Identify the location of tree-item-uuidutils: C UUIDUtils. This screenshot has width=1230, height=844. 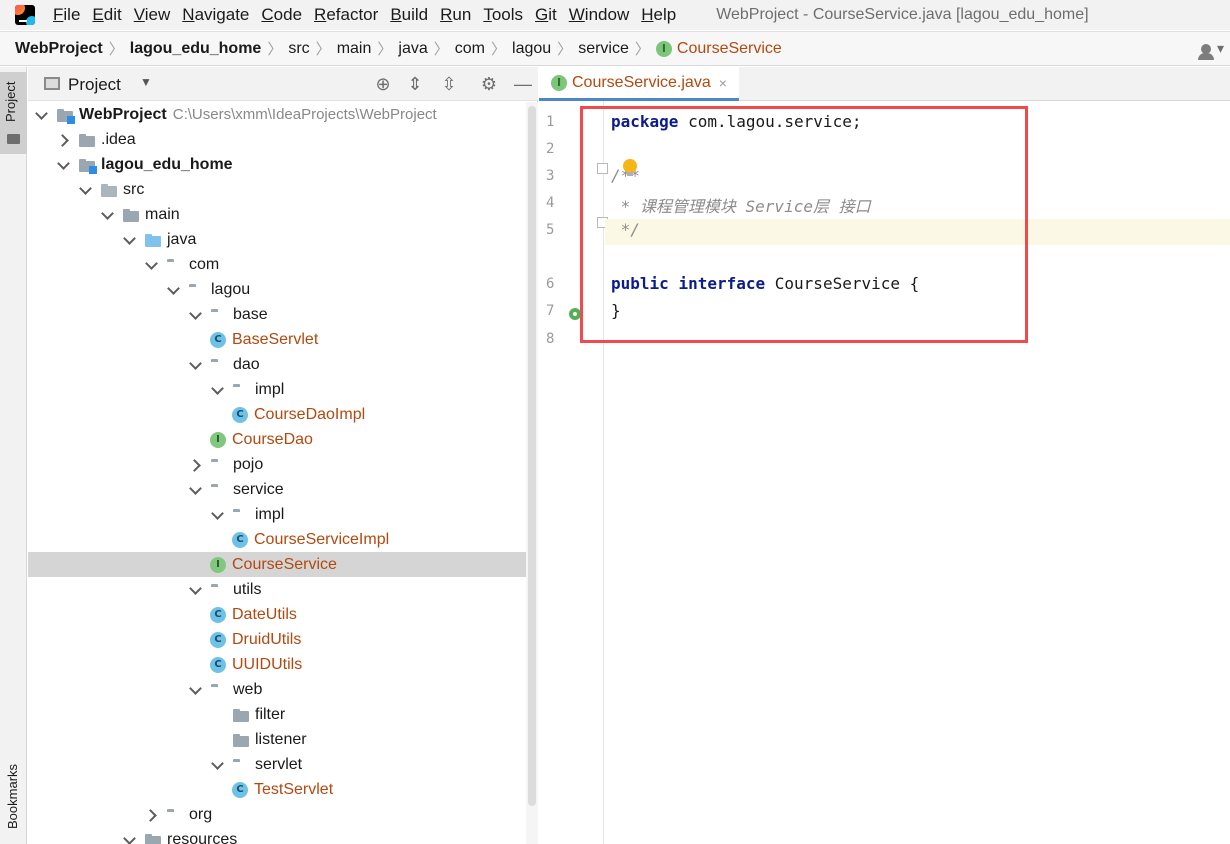
(283, 664).